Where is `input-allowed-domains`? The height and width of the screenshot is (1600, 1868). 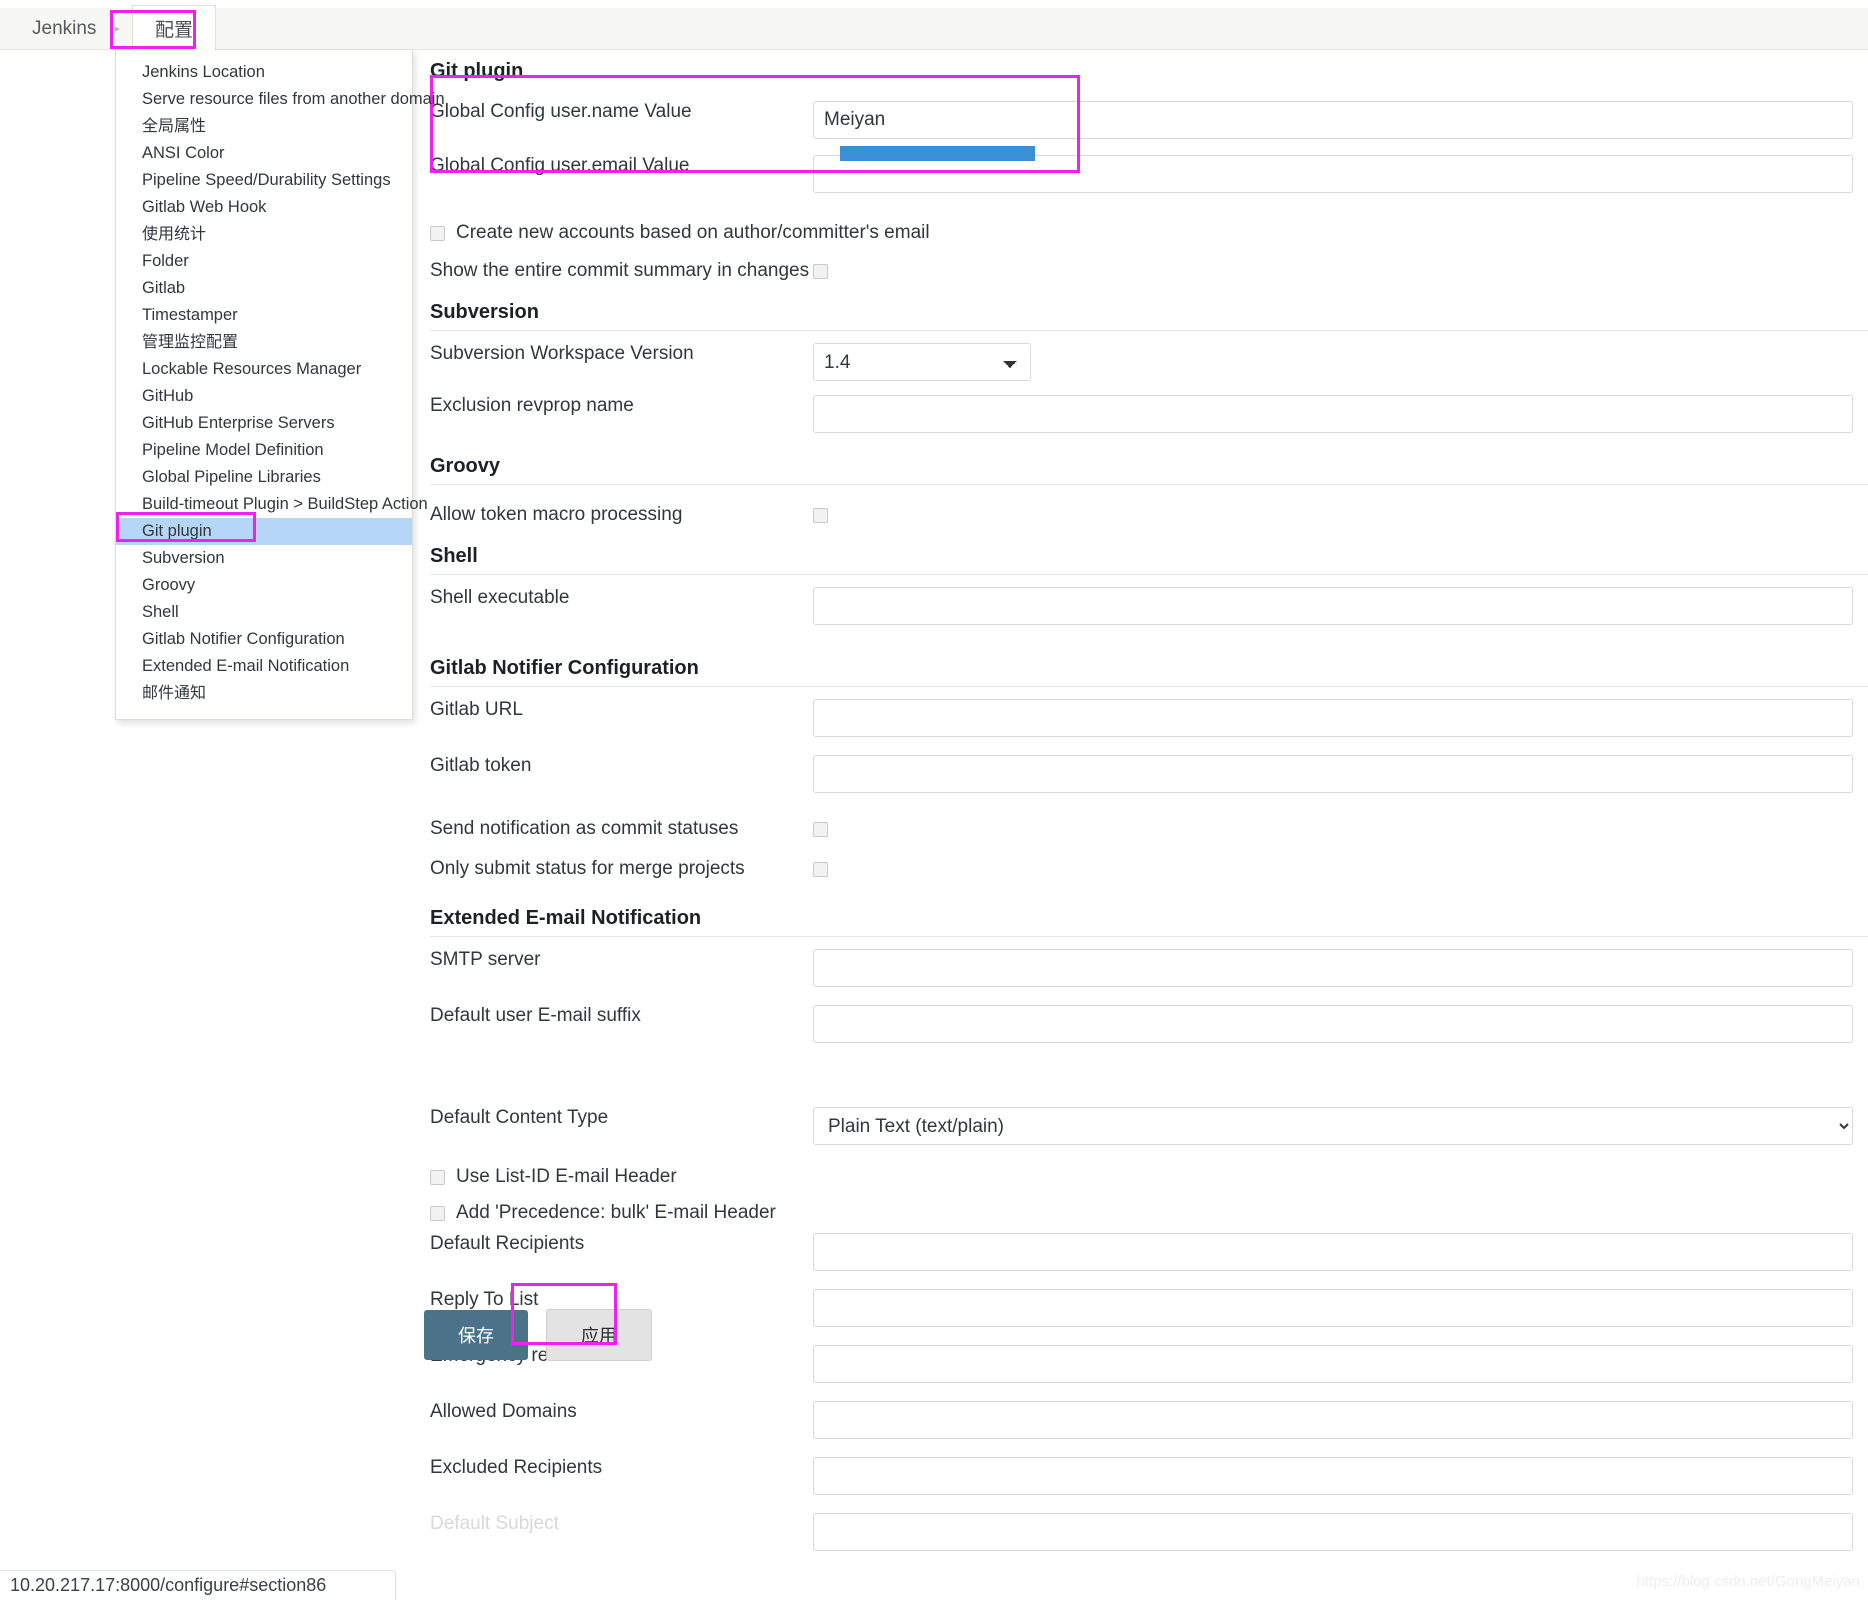 input-allowed-domains is located at coordinates (1333, 1420).